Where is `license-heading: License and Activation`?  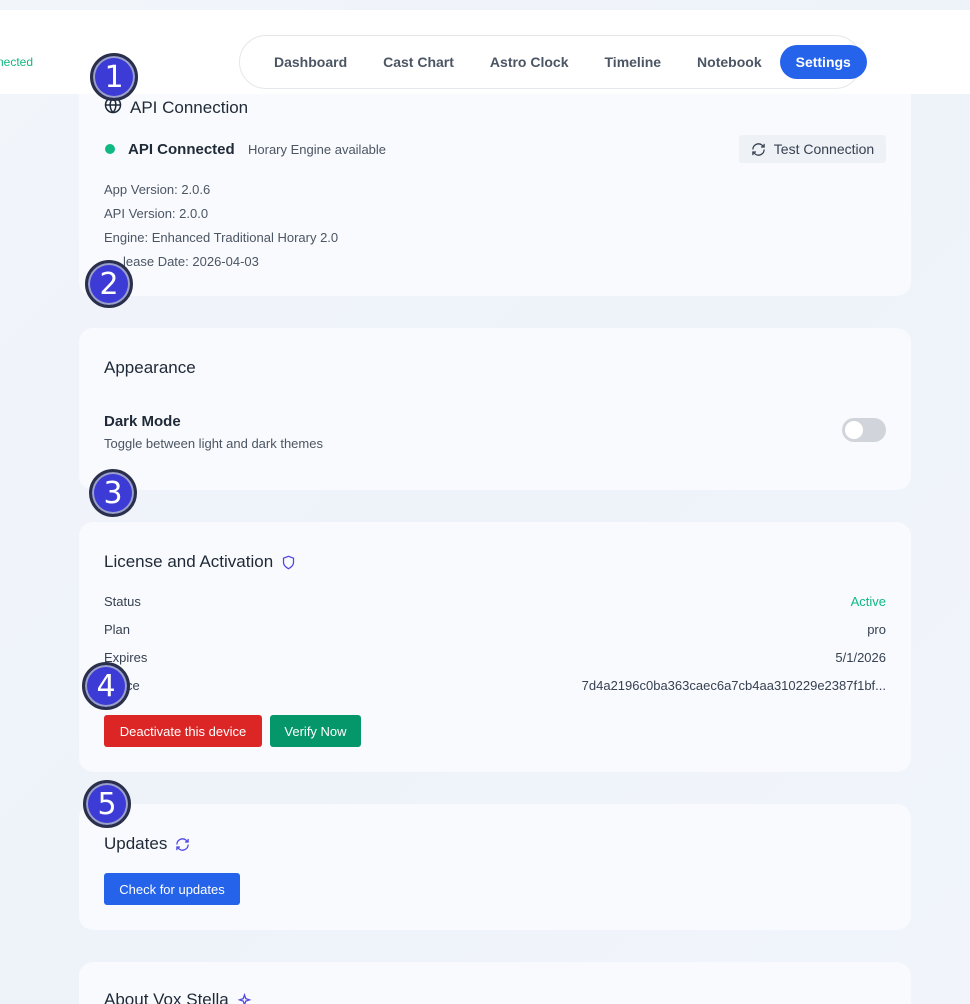
license-heading: License and Activation is located at coordinates (200, 562).